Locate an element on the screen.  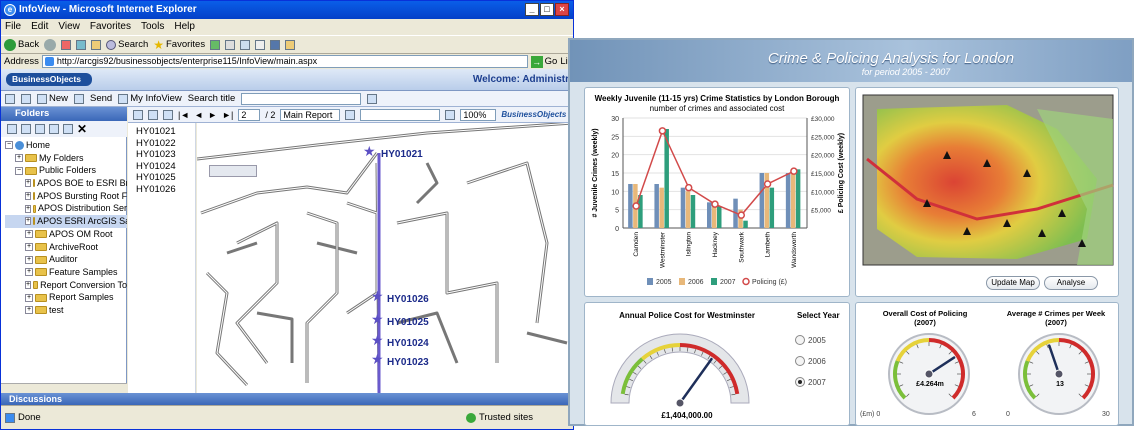
legend-swatch is located at coordinates (650, 281).